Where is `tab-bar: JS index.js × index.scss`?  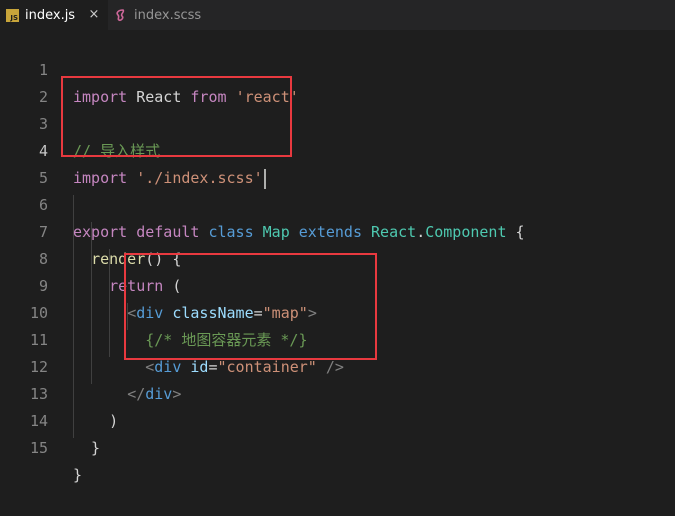
tab-bar: JS index.js × index.scss is located at coordinates (337, 15).